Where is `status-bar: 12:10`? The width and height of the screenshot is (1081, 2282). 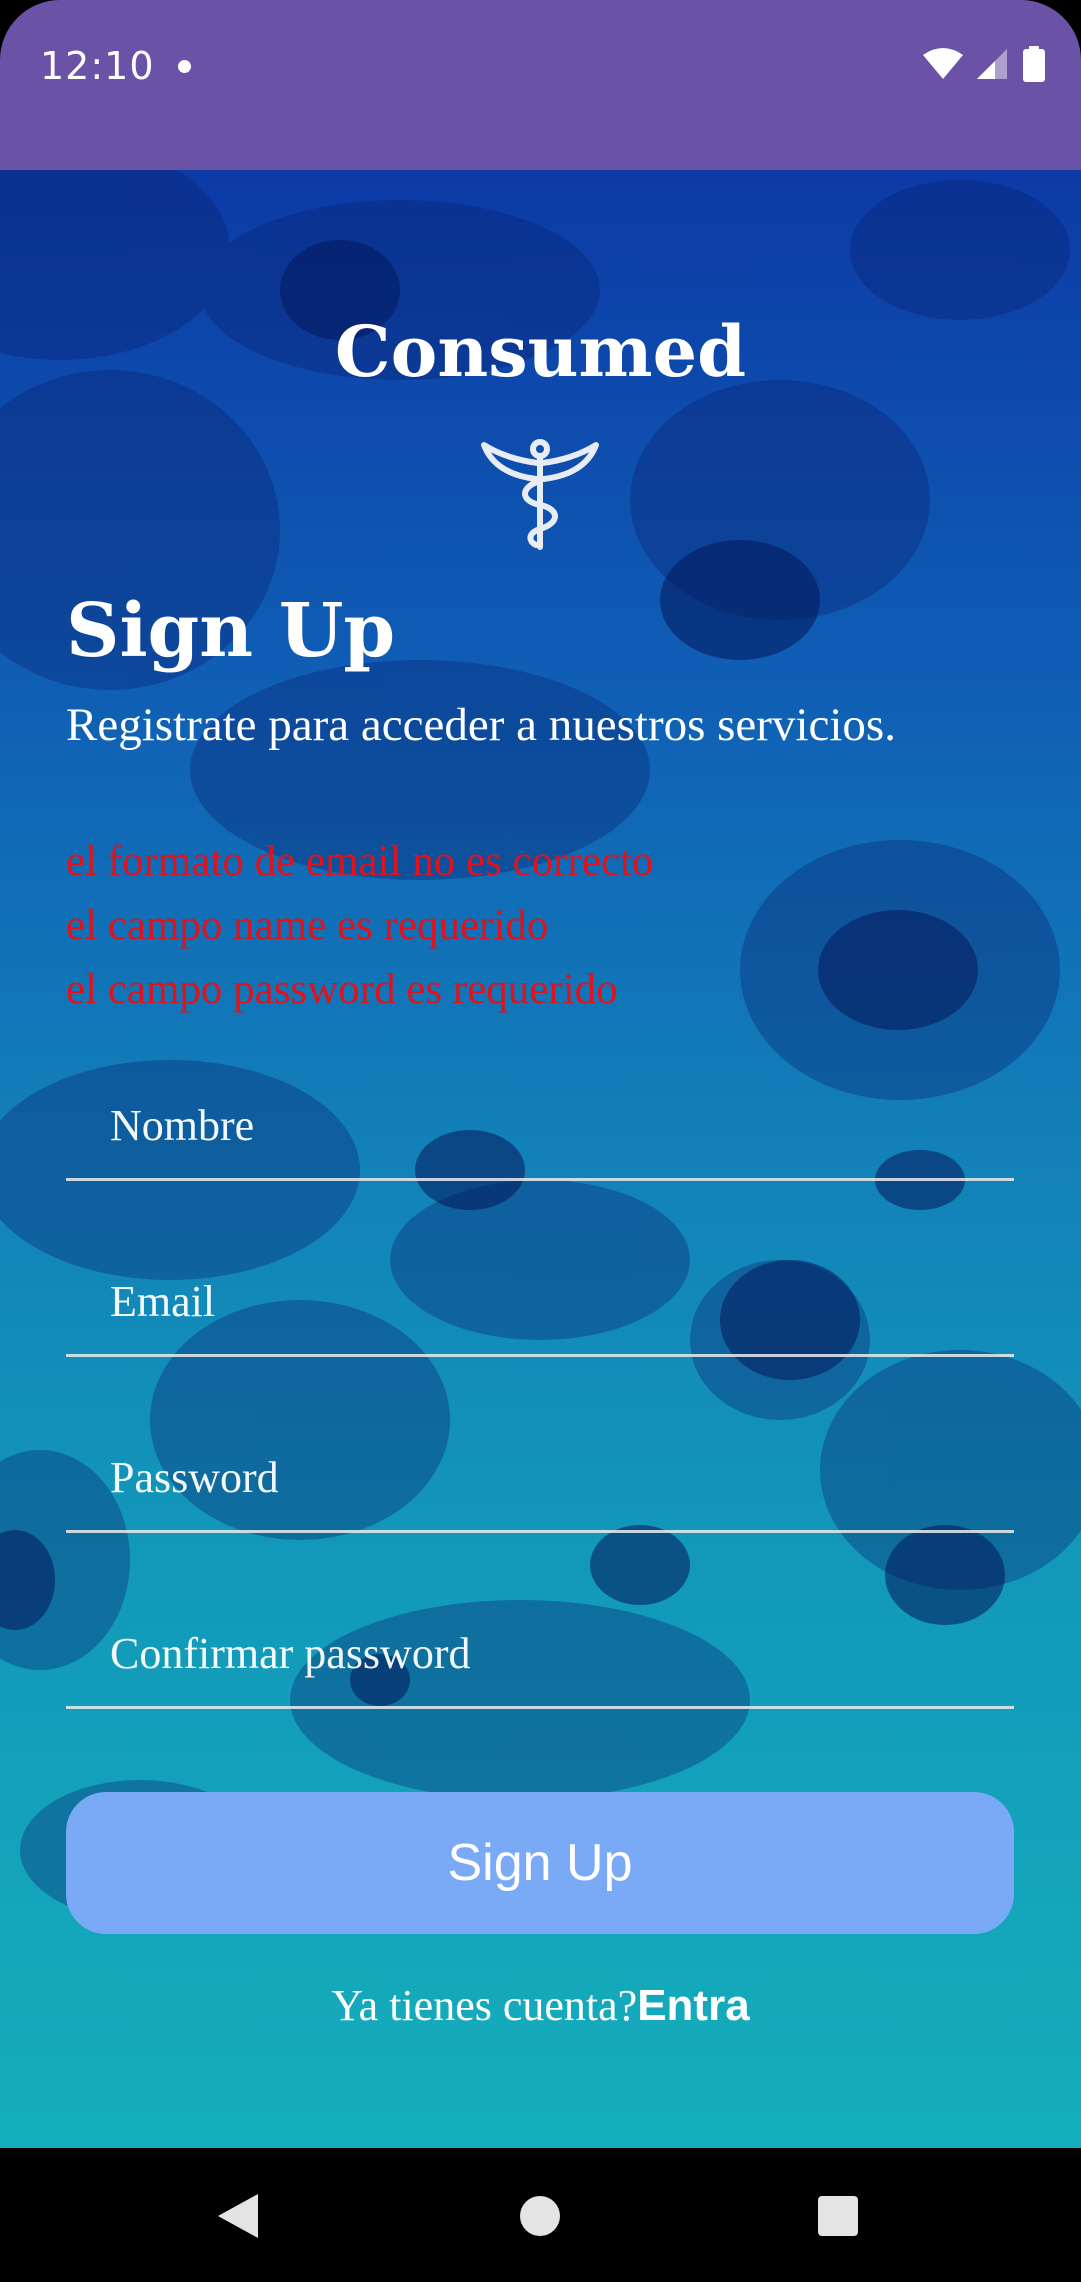 status-bar: 12:10 is located at coordinates (540, 85).